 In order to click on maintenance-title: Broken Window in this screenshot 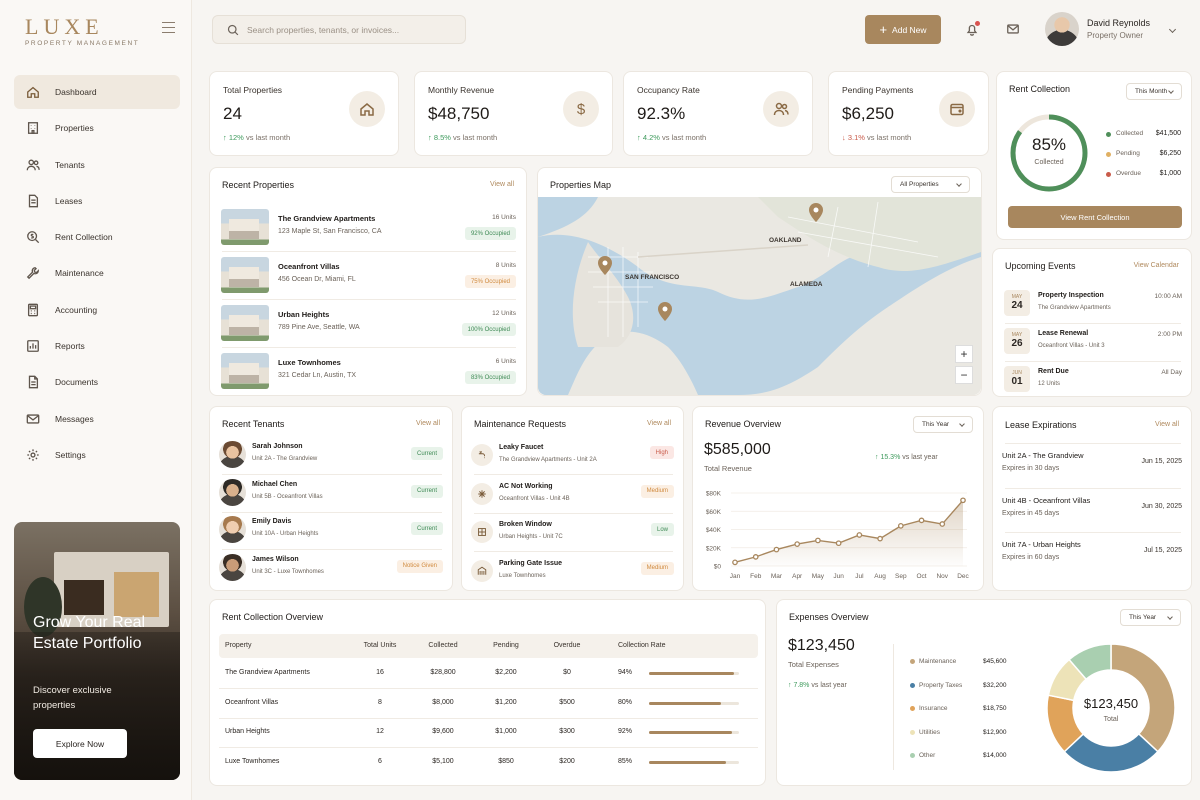, I will do `click(525, 524)`.